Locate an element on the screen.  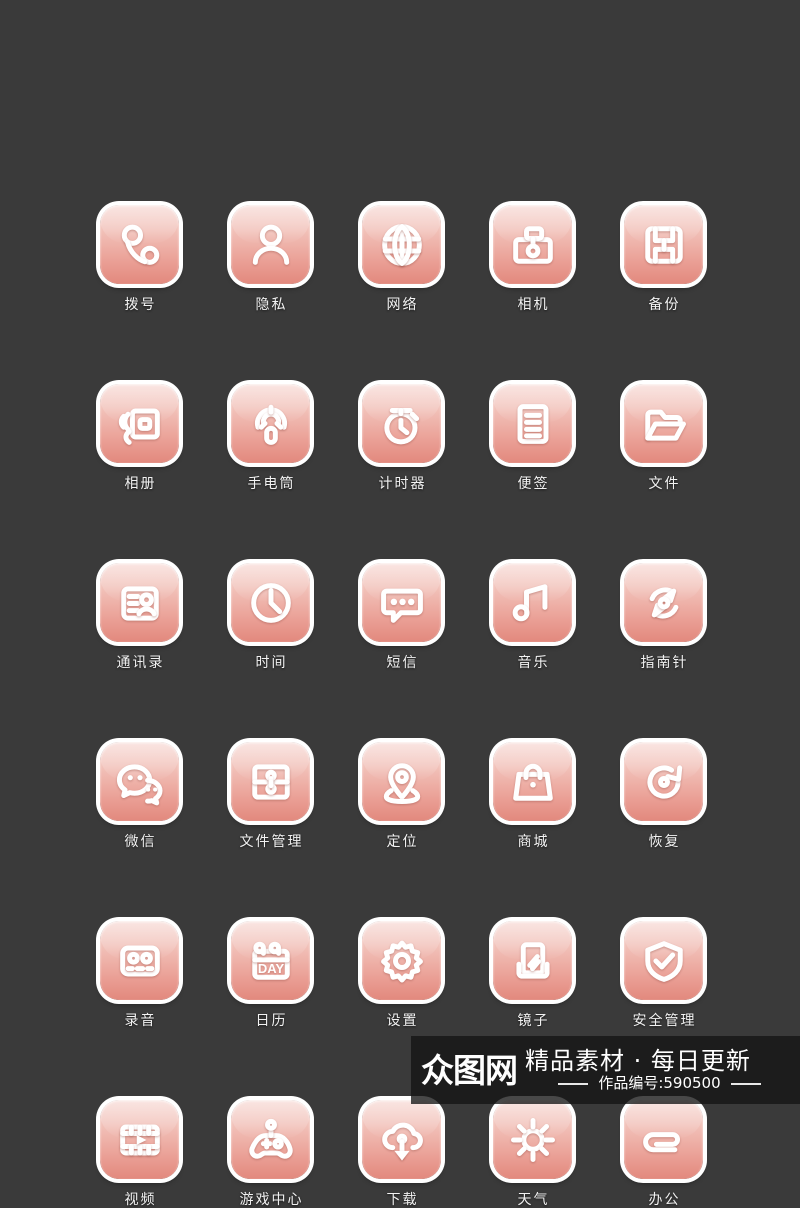
app-icon-cell: 指南针 is located at coordinates (663, 617).